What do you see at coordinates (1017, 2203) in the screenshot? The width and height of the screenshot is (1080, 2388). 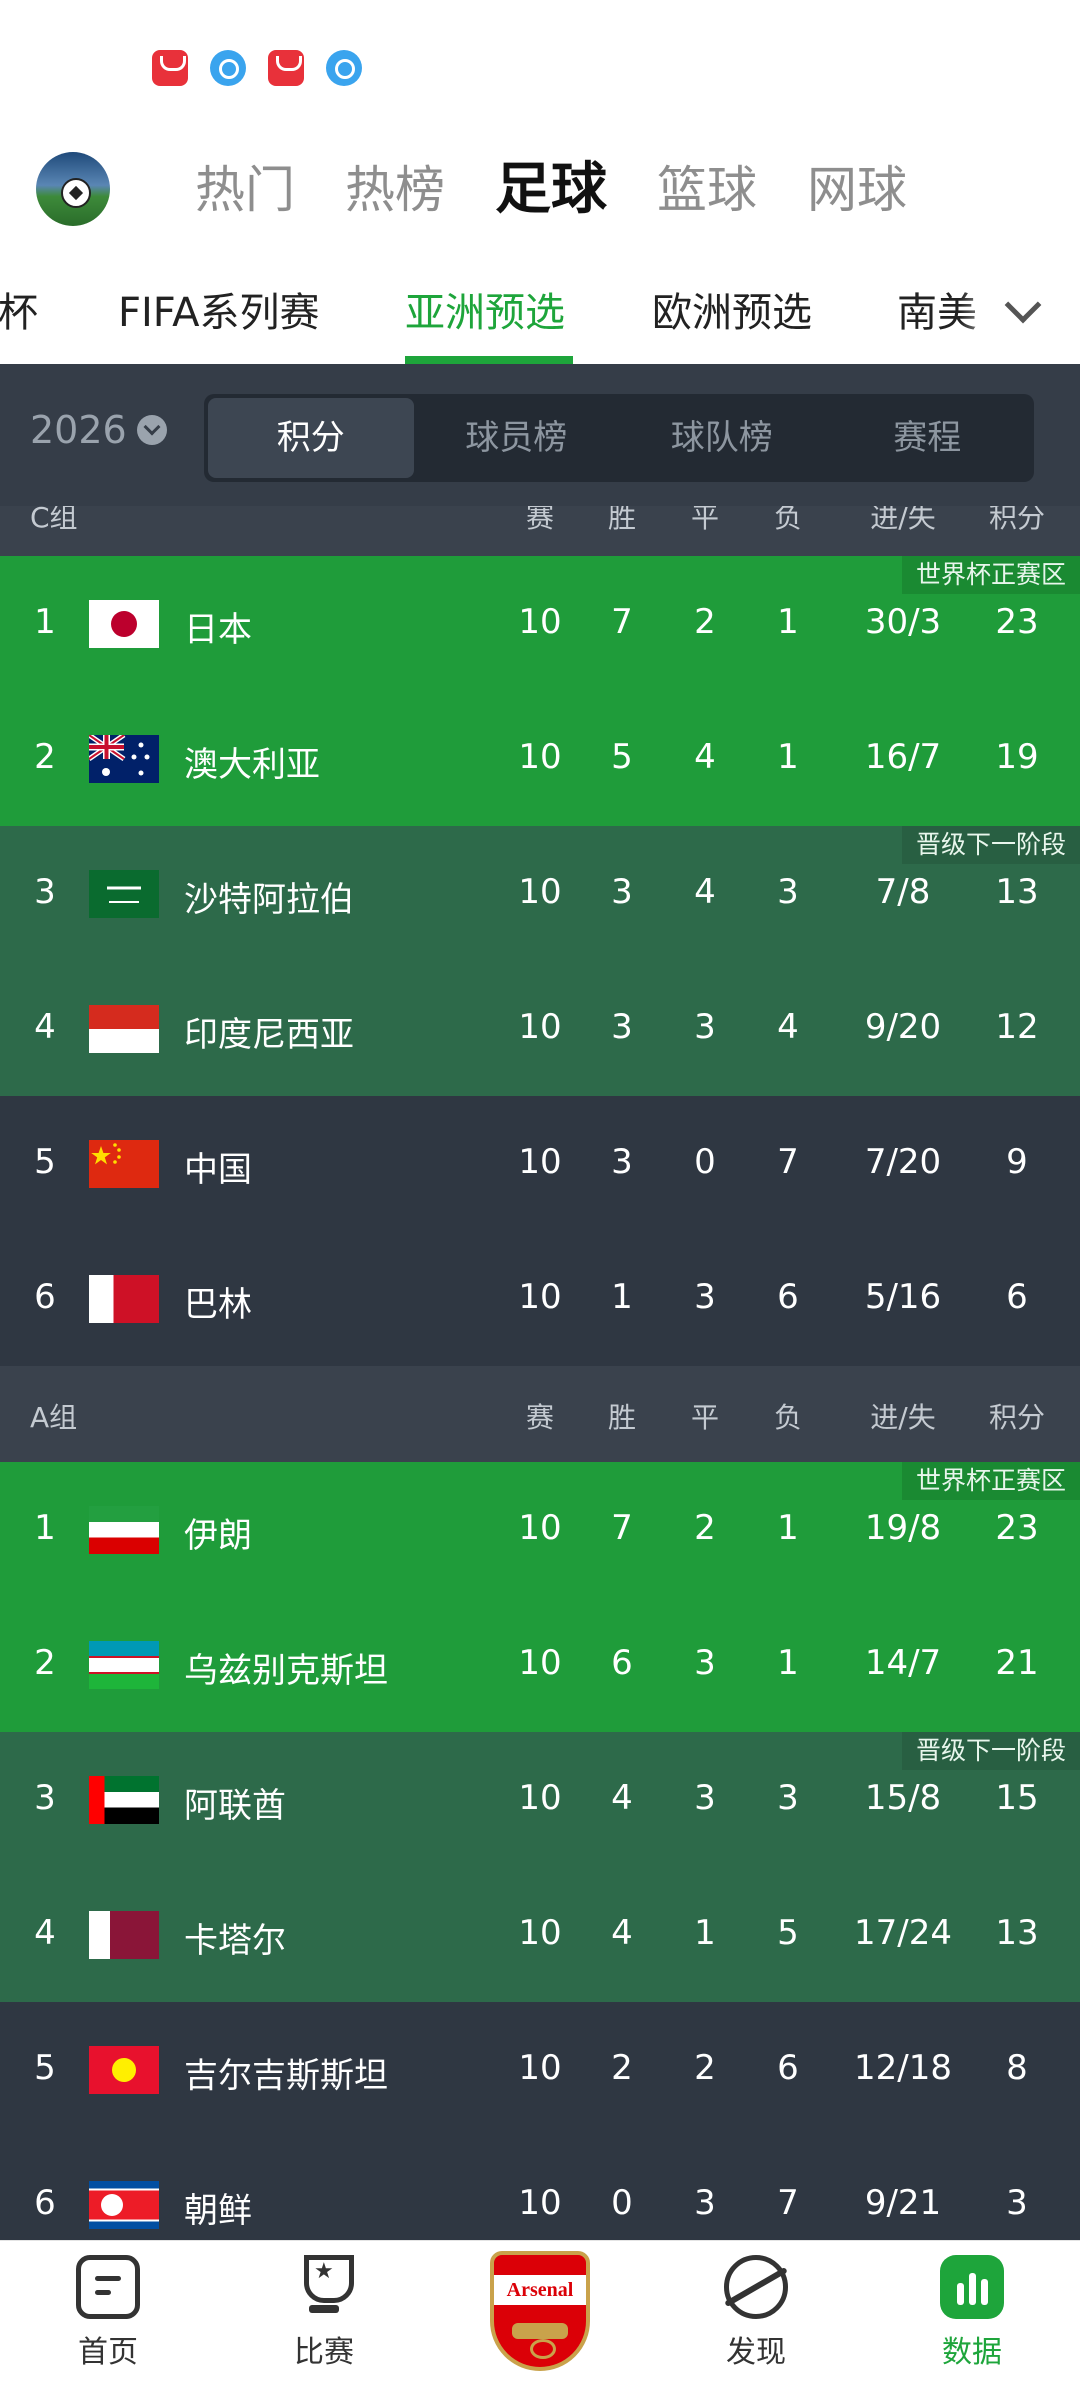 I see `points: 3` at bounding box center [1017, 2203].